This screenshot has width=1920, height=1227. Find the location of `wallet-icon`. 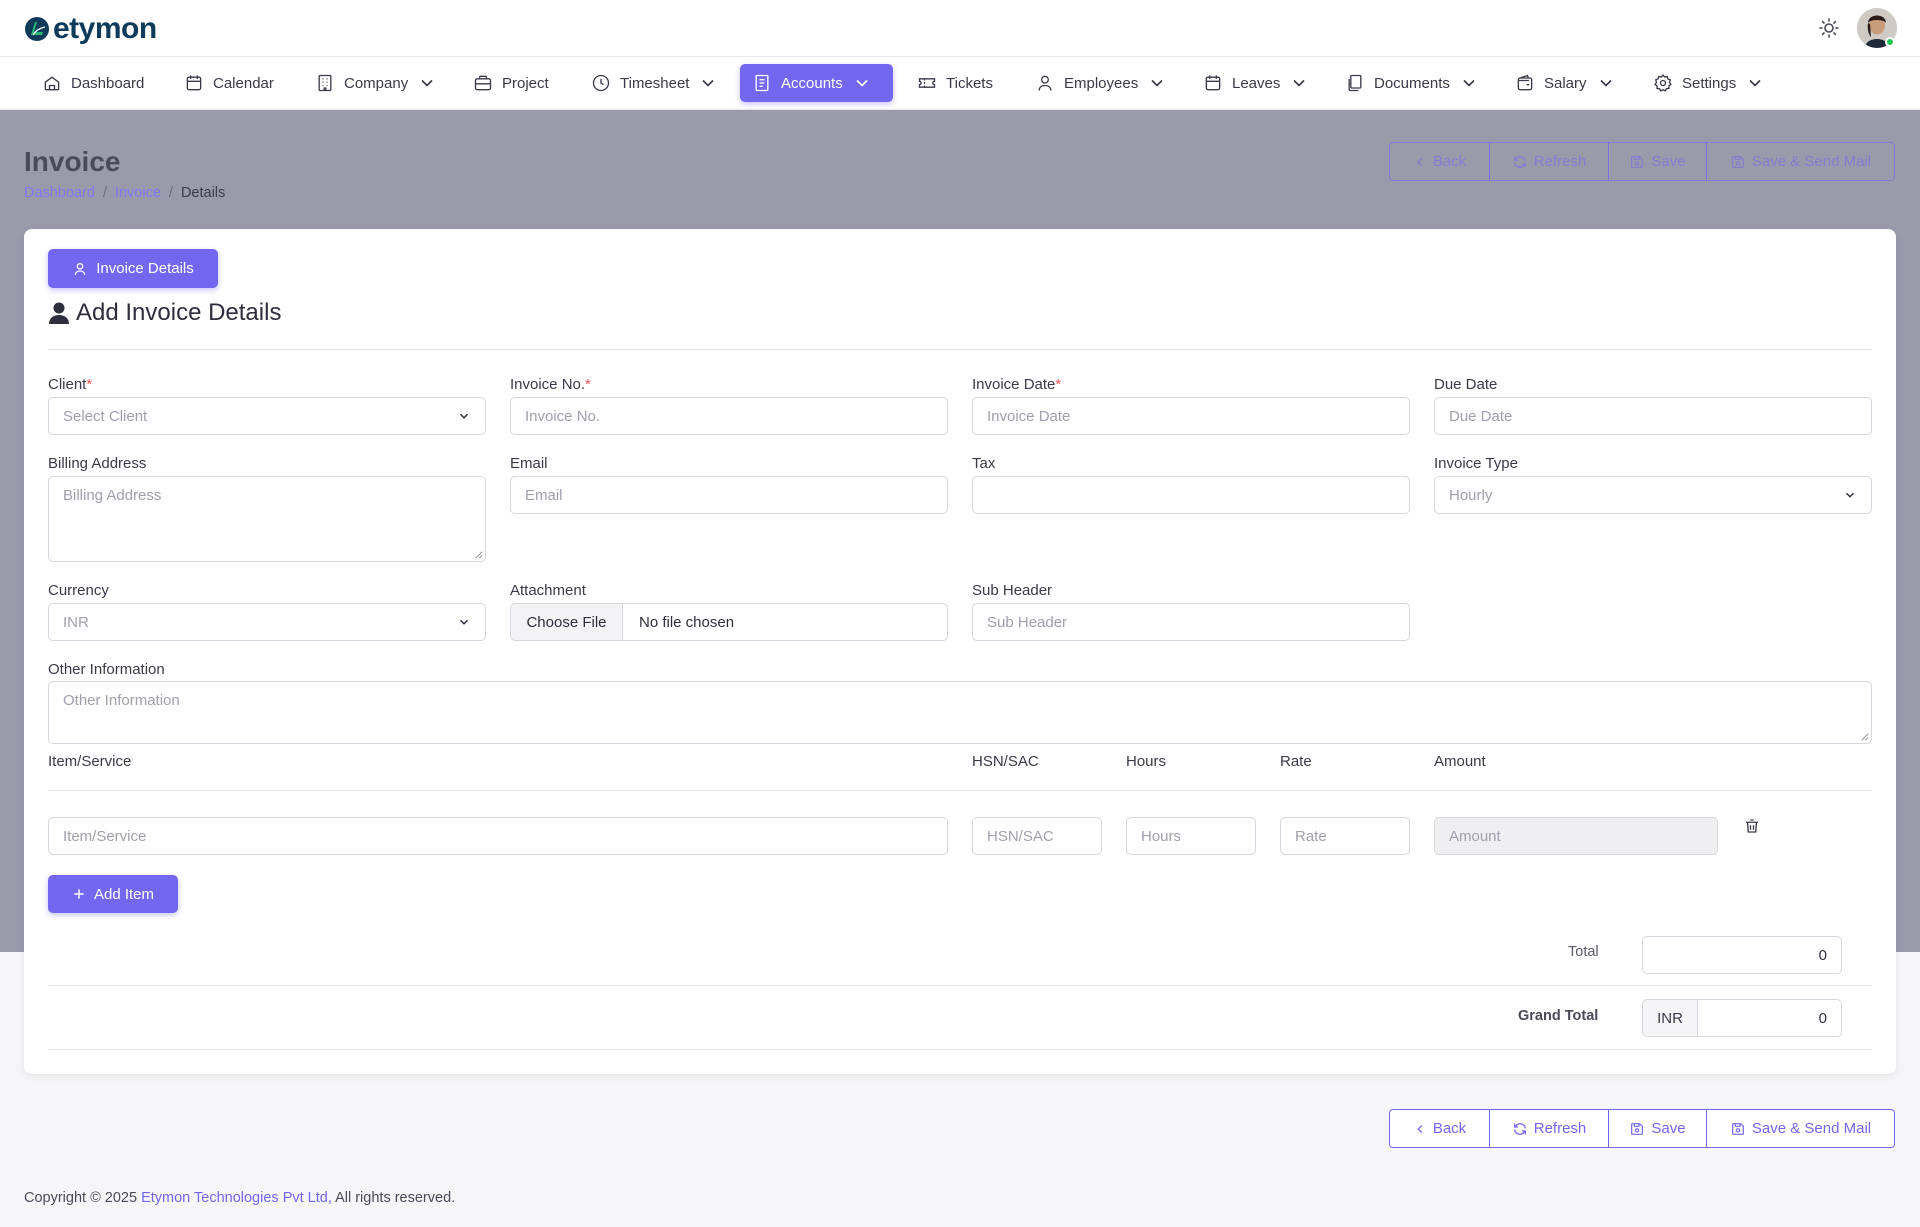

wallet-icon is located at coordinates (1525, 82).